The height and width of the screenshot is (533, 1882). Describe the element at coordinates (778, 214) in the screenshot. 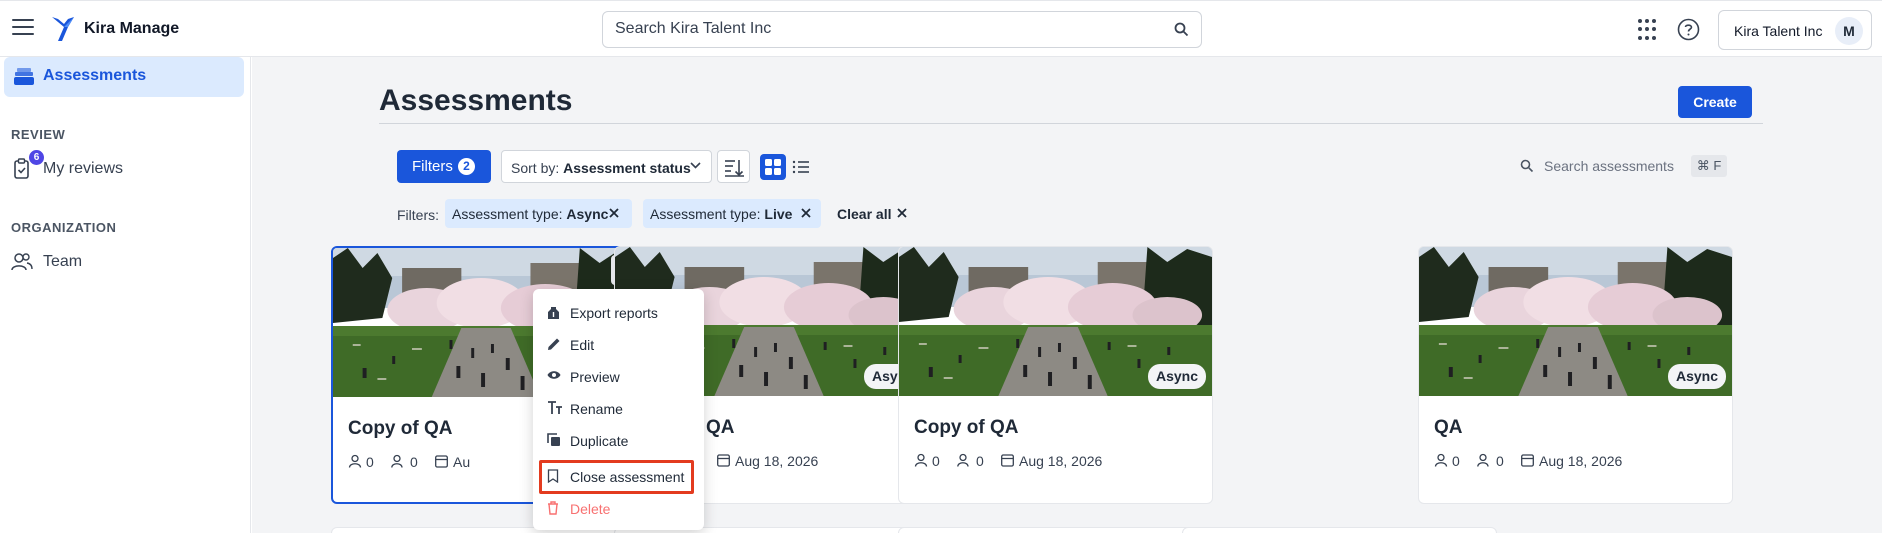

I see `chip-value: Live` at that location.